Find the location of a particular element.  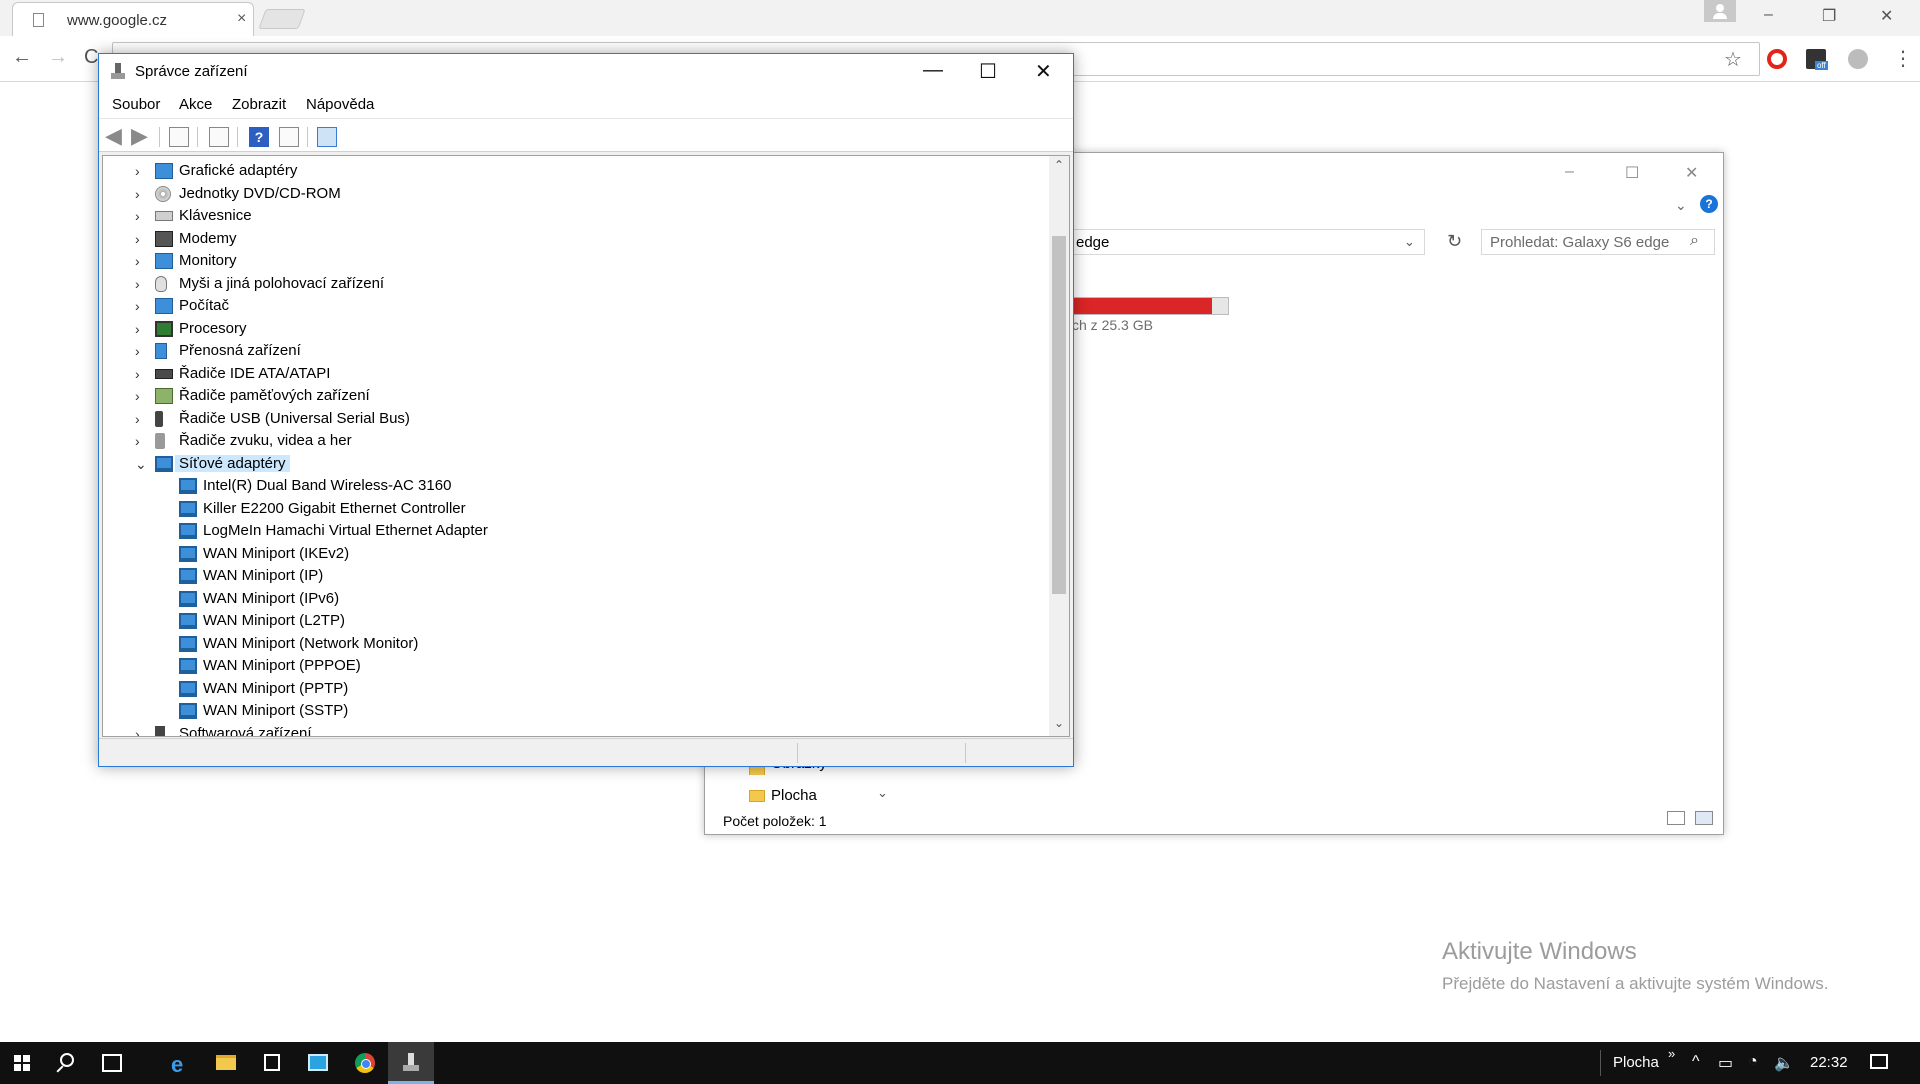

address-dropdown-icon: ⌄ is located at coordinates (1409, 242).